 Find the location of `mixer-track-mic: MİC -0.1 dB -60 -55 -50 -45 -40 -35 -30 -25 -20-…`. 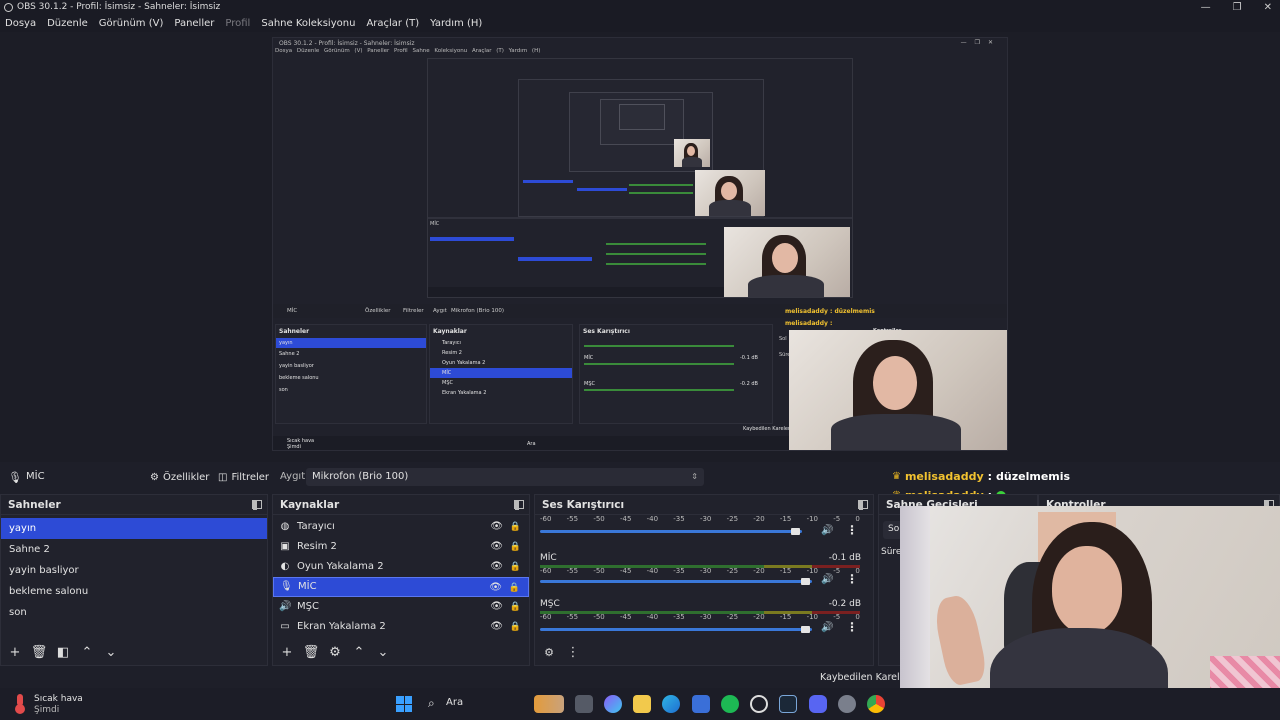

mixer-track-mic: MİC -0.1 dB -60 -55 -50 -45 -40 -35 -30 -25 -20-… is located at coordinates (704, 573).